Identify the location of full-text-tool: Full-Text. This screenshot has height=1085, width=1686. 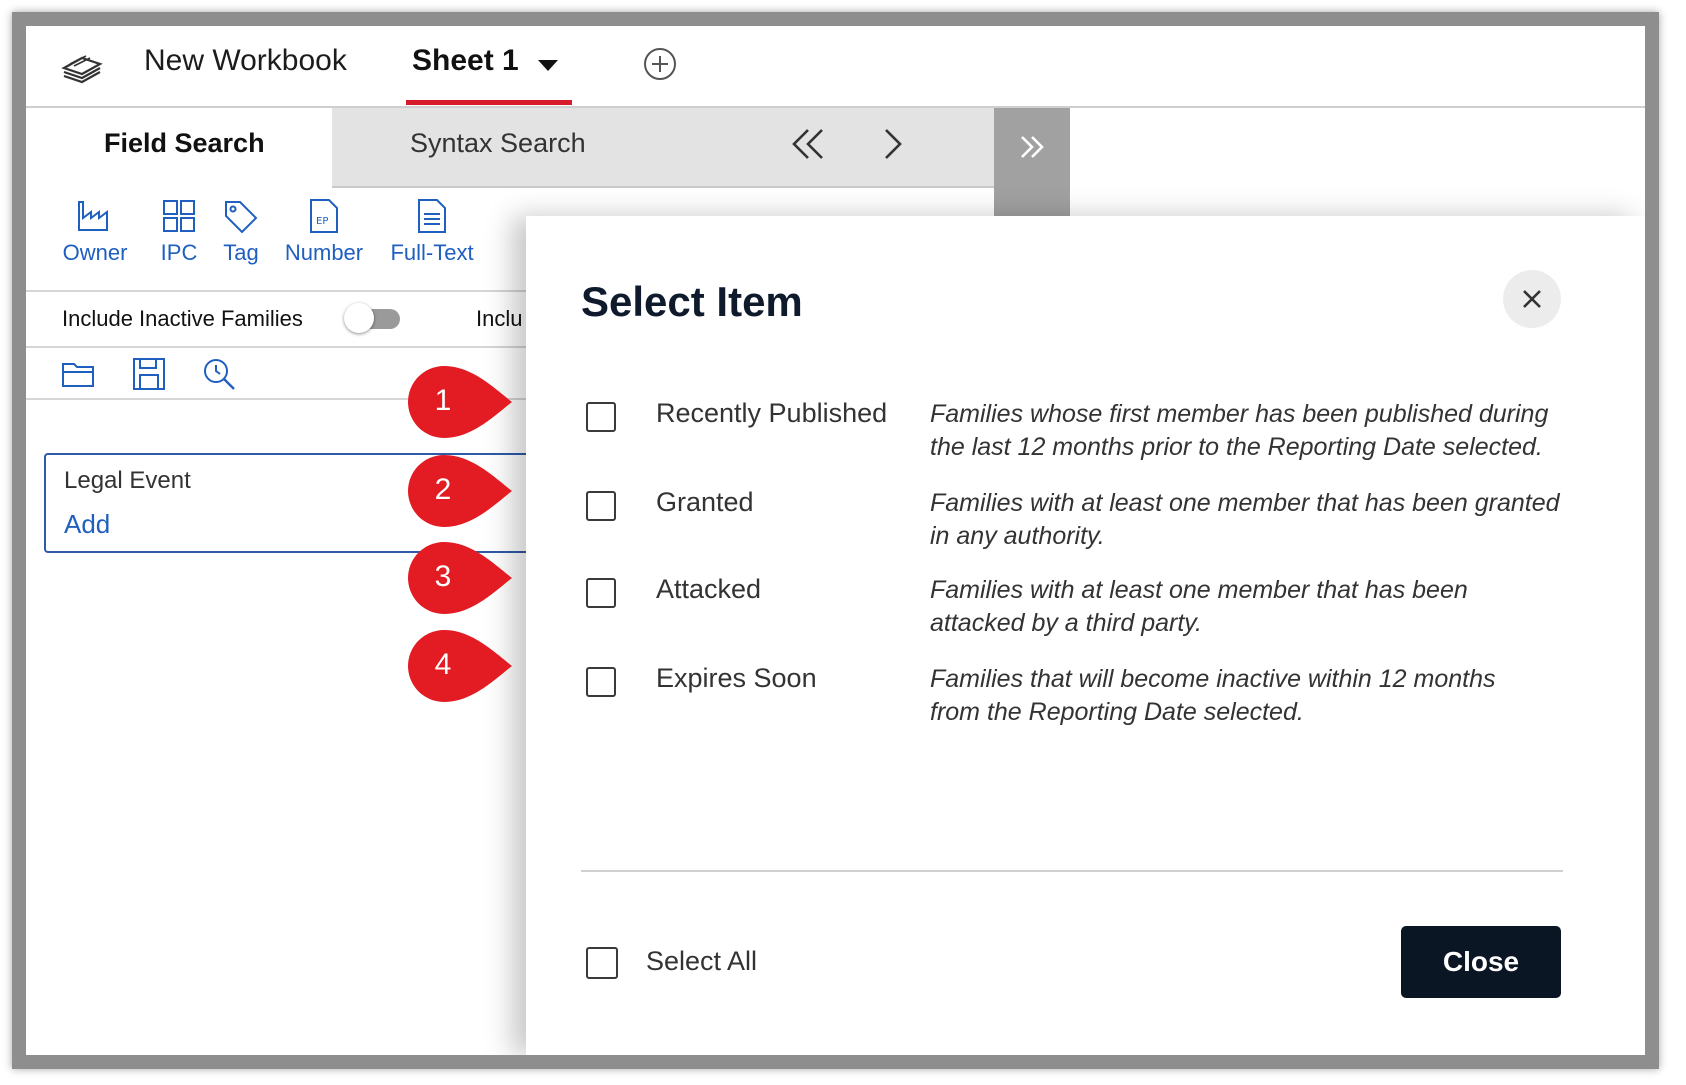
(432, 232).